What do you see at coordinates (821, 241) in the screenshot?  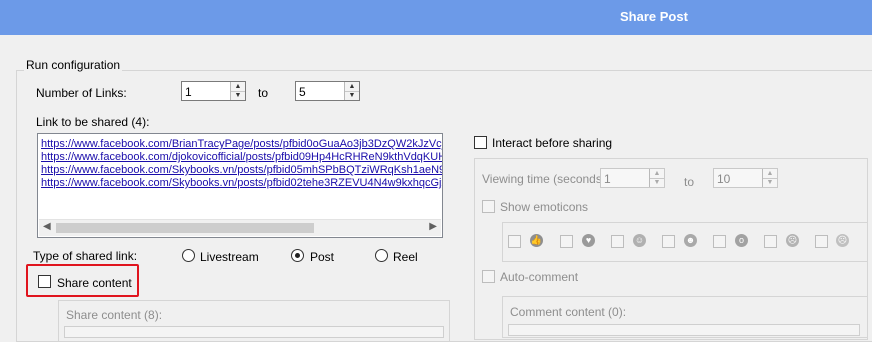 I see `angry-checkbox` at bounding box center [821, 241].